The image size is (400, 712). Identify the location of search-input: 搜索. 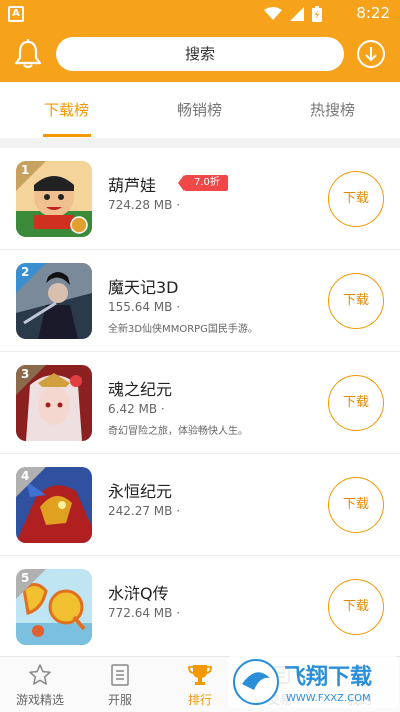
(200, 54).